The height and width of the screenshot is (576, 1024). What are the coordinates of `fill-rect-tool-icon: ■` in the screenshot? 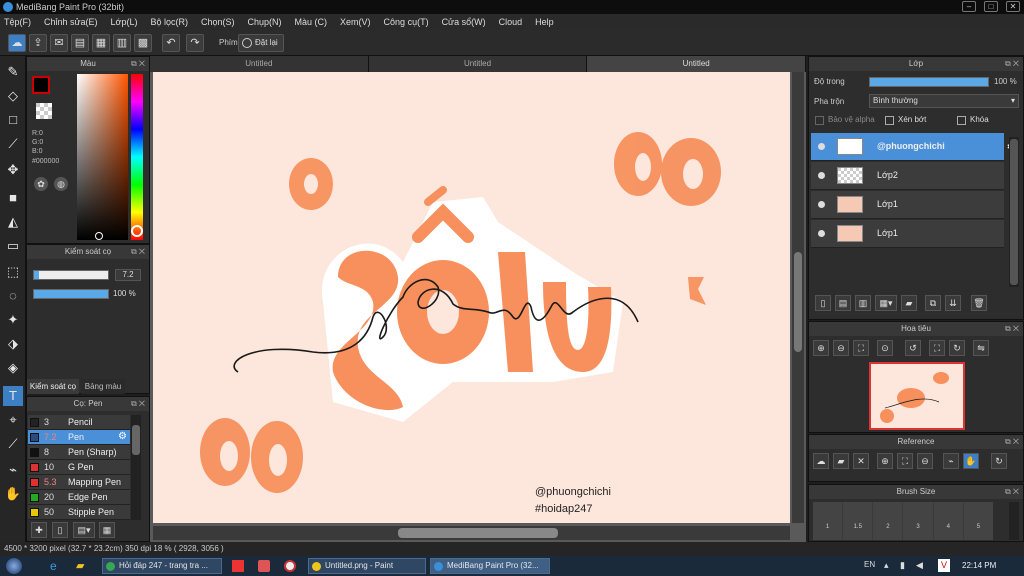 It's located at (13, 198).